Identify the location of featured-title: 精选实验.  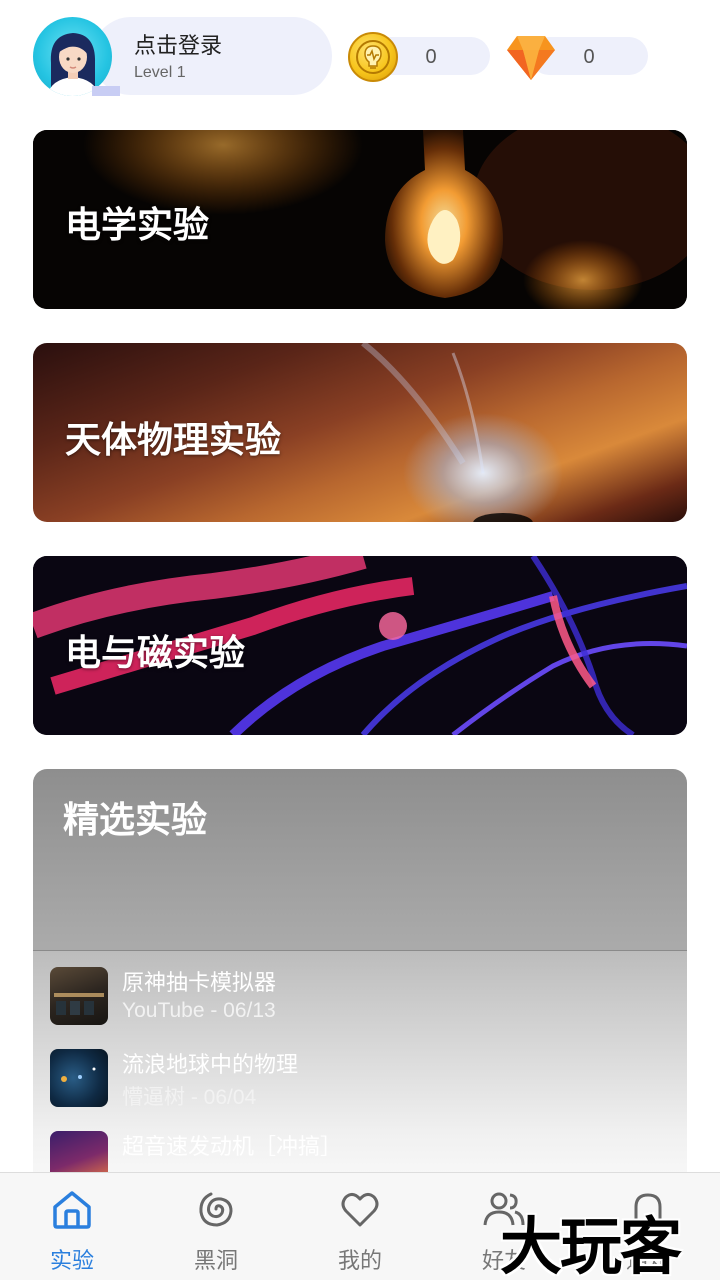
(135, 820).